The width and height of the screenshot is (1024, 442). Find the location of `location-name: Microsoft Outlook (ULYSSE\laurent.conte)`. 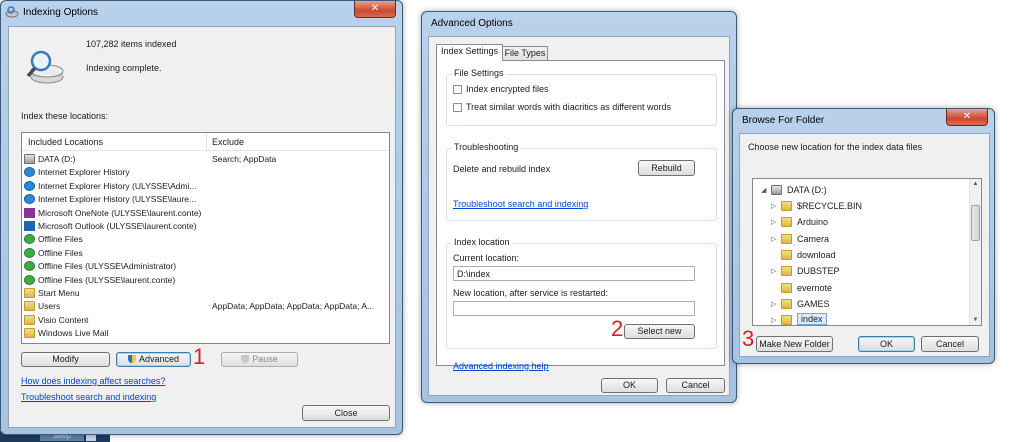

location-name: Microsoft Outlook (ULYSSE\laurent.conte) is located at coordinates (117, 226).